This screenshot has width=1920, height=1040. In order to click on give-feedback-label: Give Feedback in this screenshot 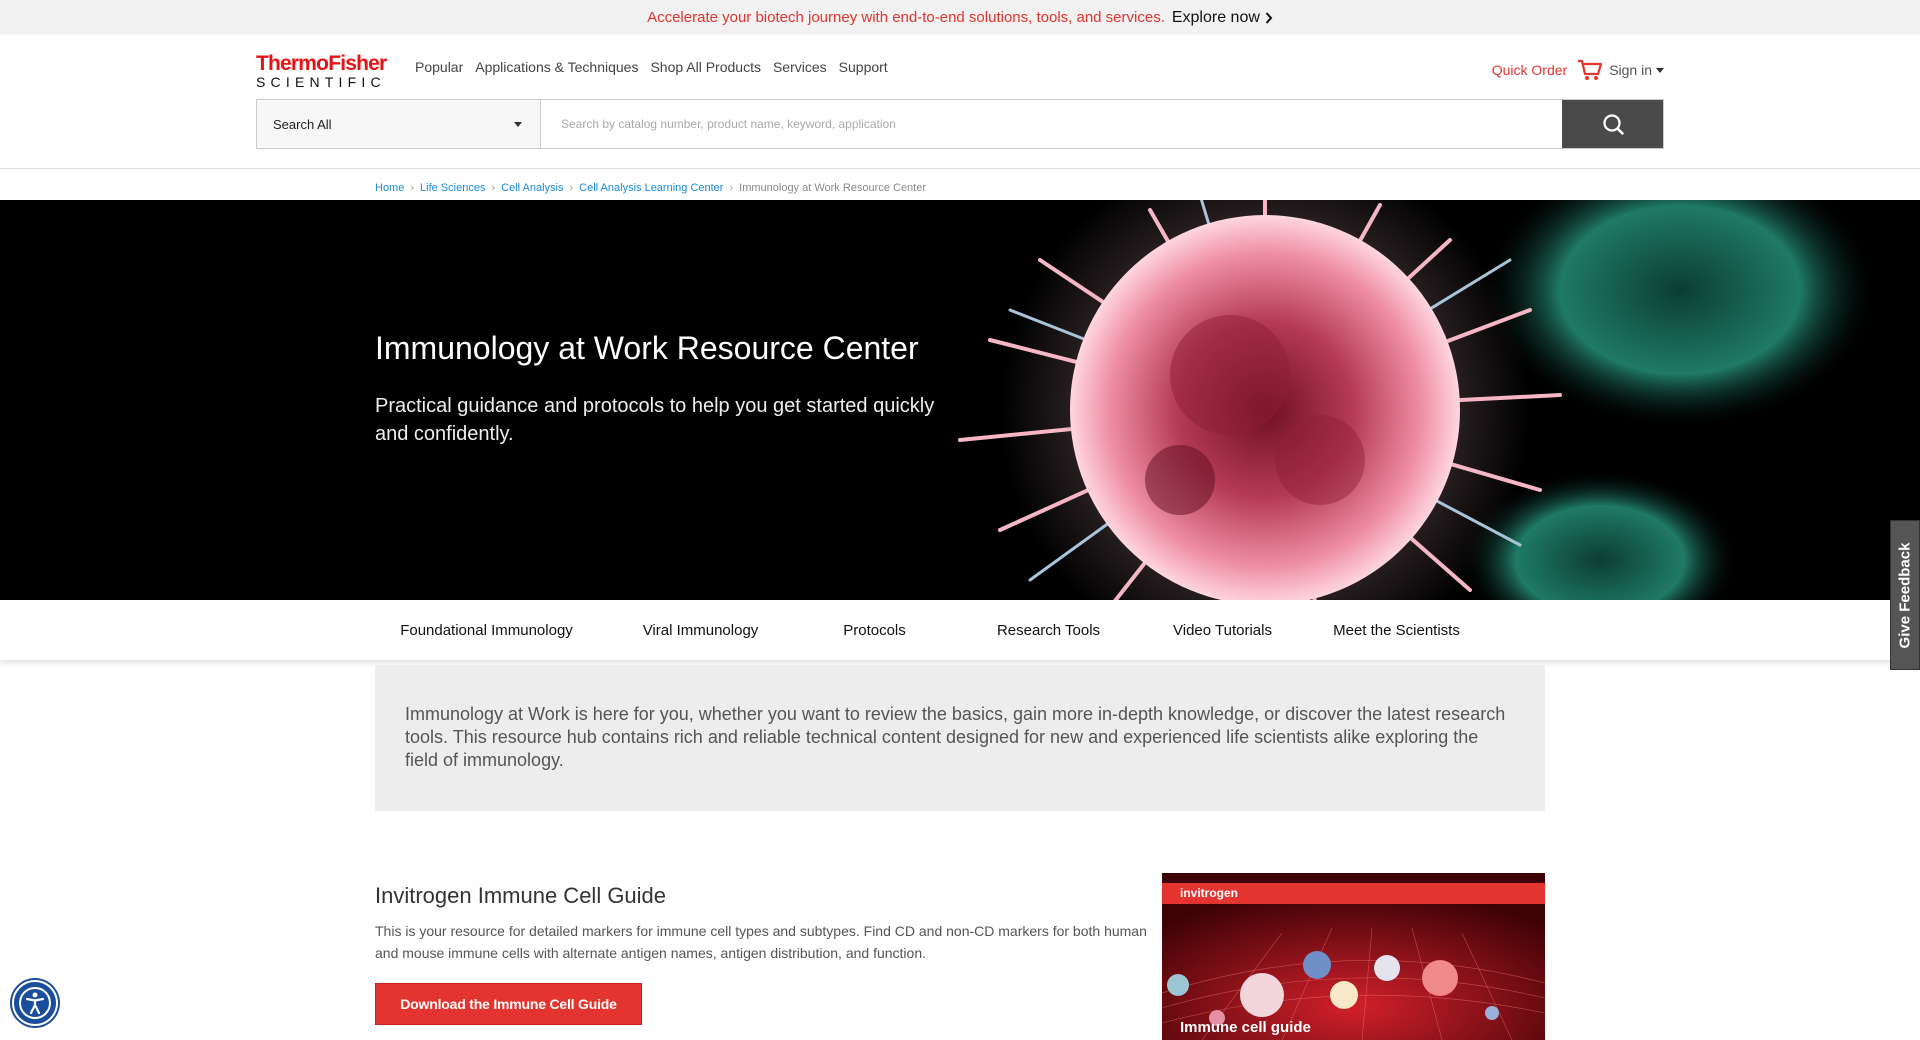, I will do `click(1905, 595)`.